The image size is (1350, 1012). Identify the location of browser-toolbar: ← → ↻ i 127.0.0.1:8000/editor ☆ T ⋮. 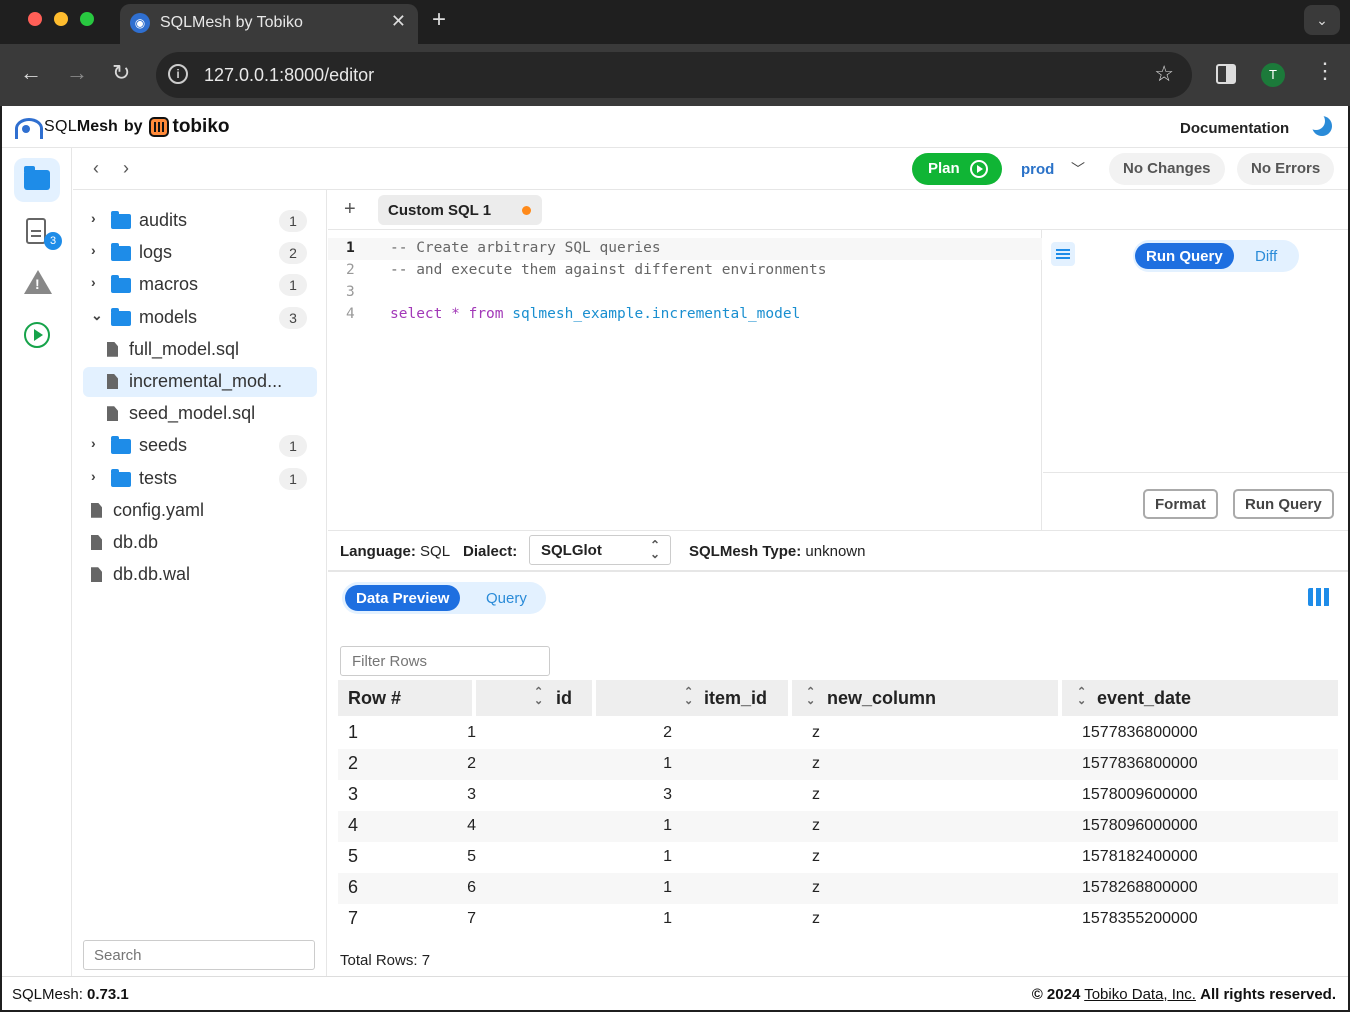
(675, 75).